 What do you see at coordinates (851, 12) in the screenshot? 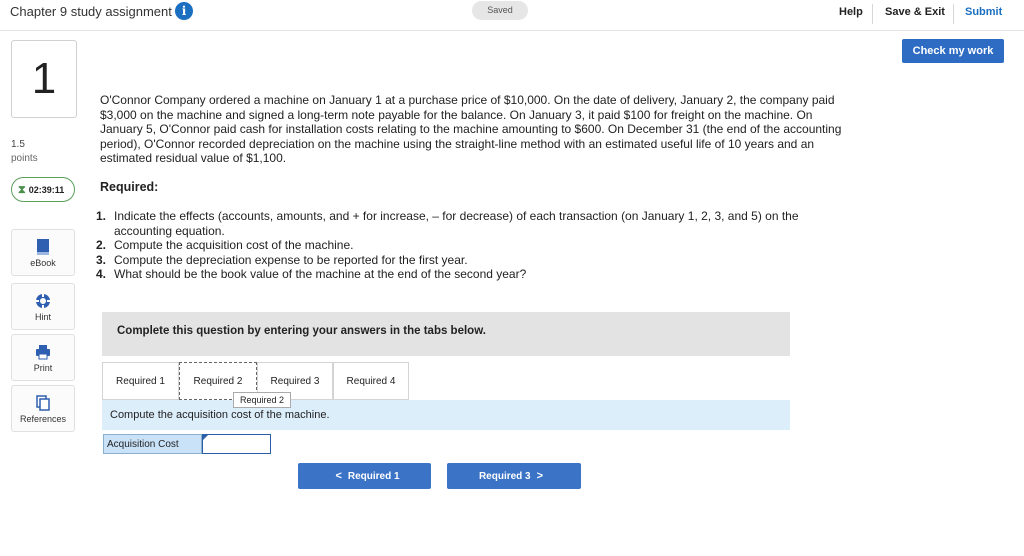
I see `help-link: Help` at bounding box center [851, 12].